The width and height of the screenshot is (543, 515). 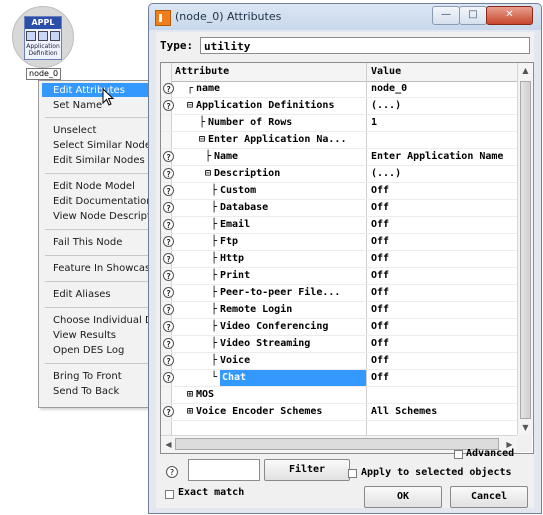 I want to click on attribute-row: ? ├ Peer-to-peer File... Off, so click(x=339, y=293).